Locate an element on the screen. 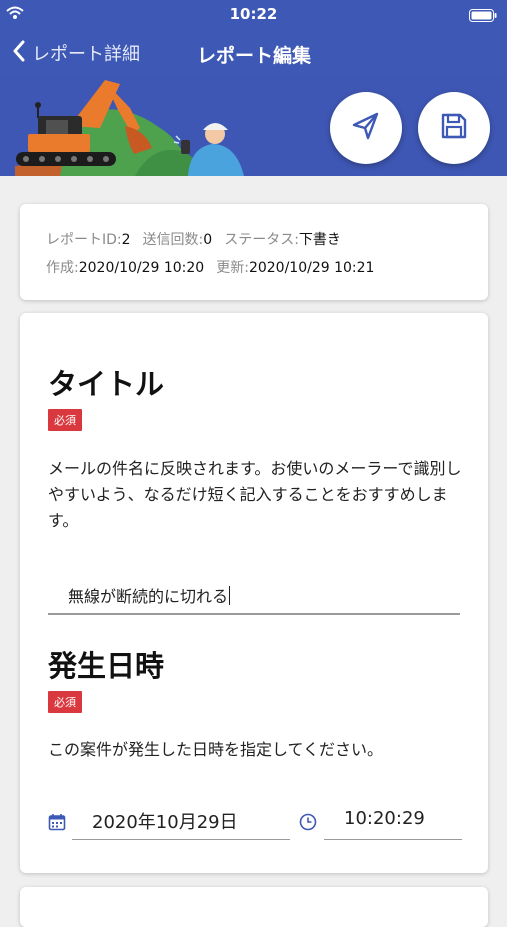 This screenshot has height=927, width=507. send-count-label: 送信回数: is located at coordinates (173, 240).